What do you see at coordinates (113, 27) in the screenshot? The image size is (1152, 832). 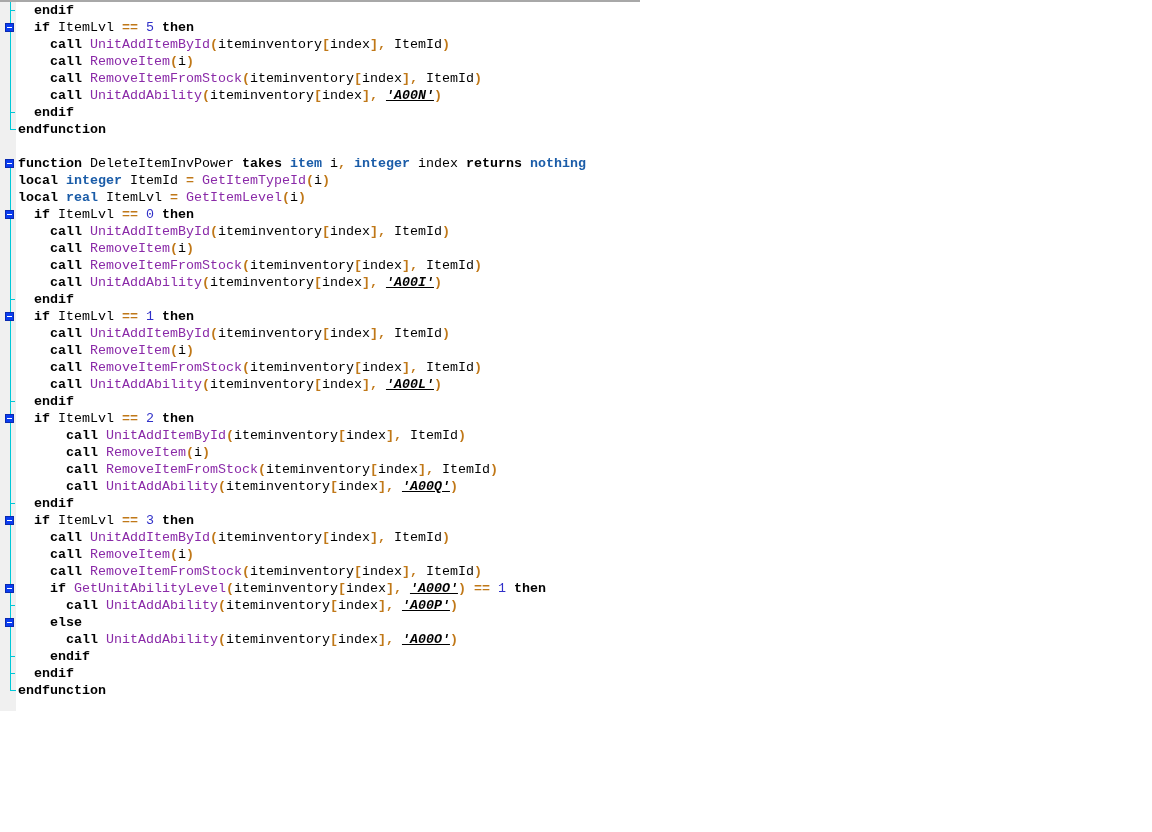 I see `code-line: if ItemLvl == 5 then` at bounding box center [113, 27].